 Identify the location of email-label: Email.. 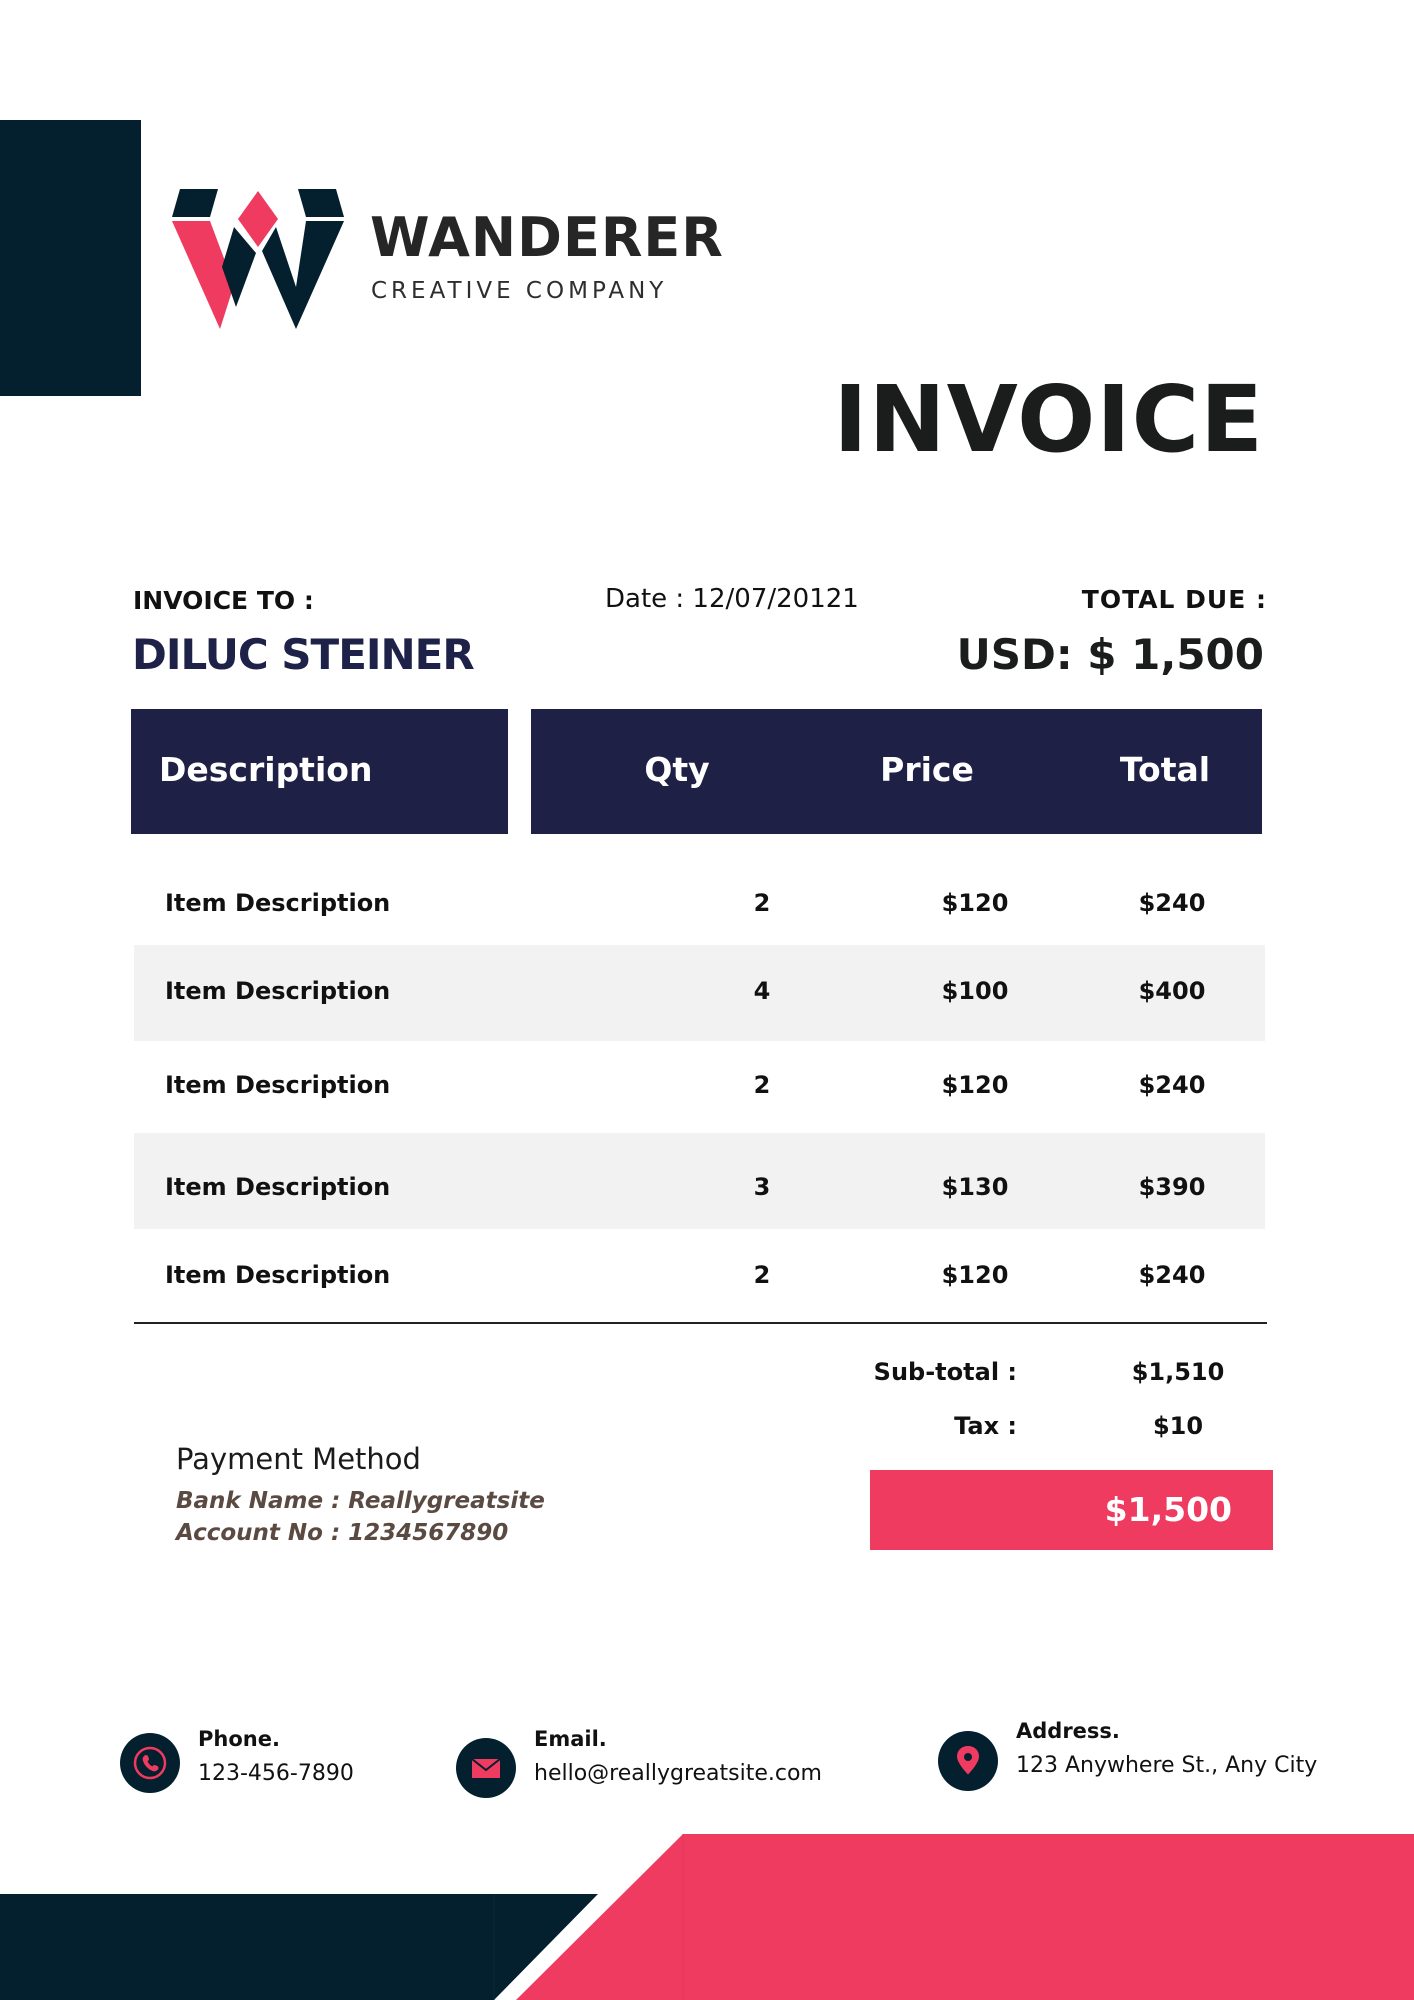
(570, 1739).